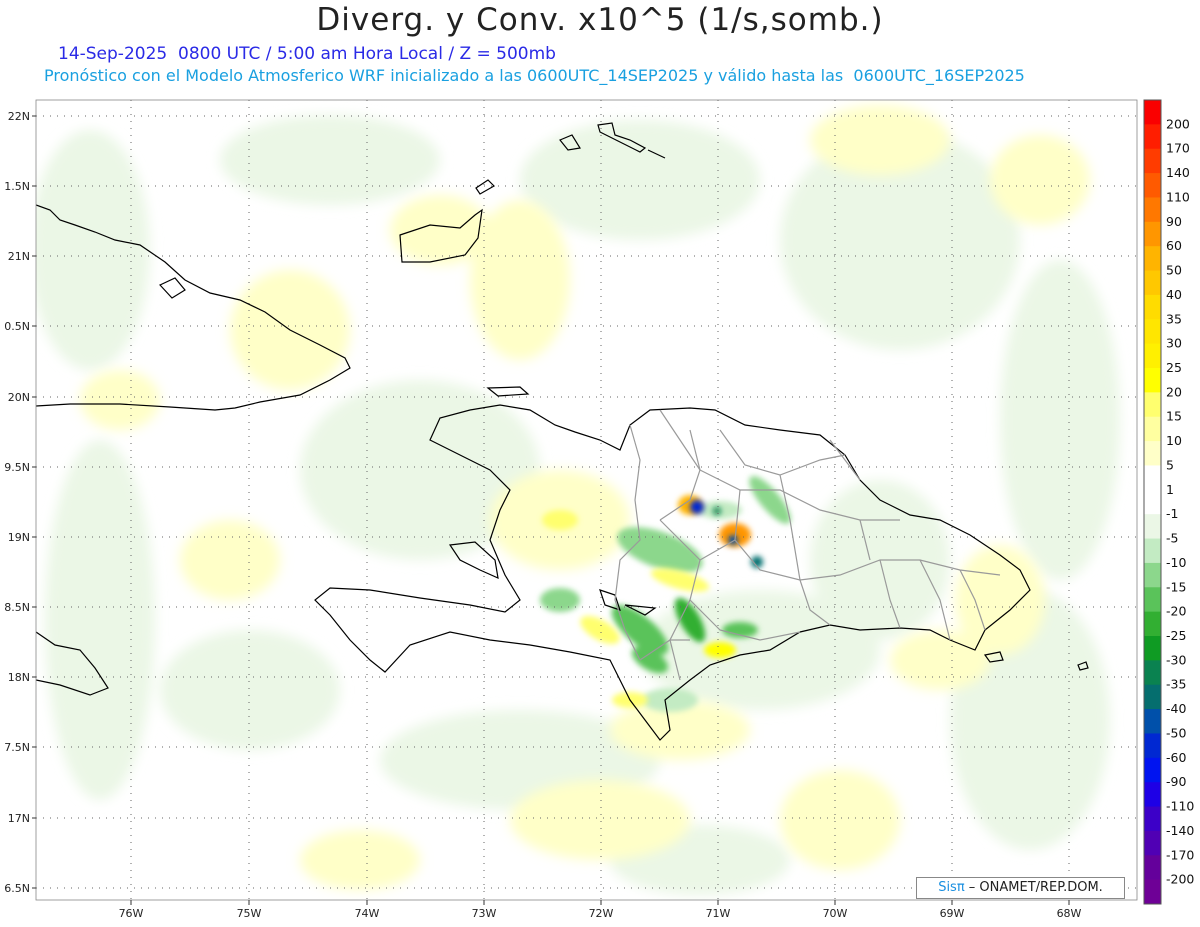 The width and height of the screenshot is (1200, 927). What do you see at coordinates (19, 397) in the screenshot?
I see `lat-label: 20N` at bounding box center [19, 397].